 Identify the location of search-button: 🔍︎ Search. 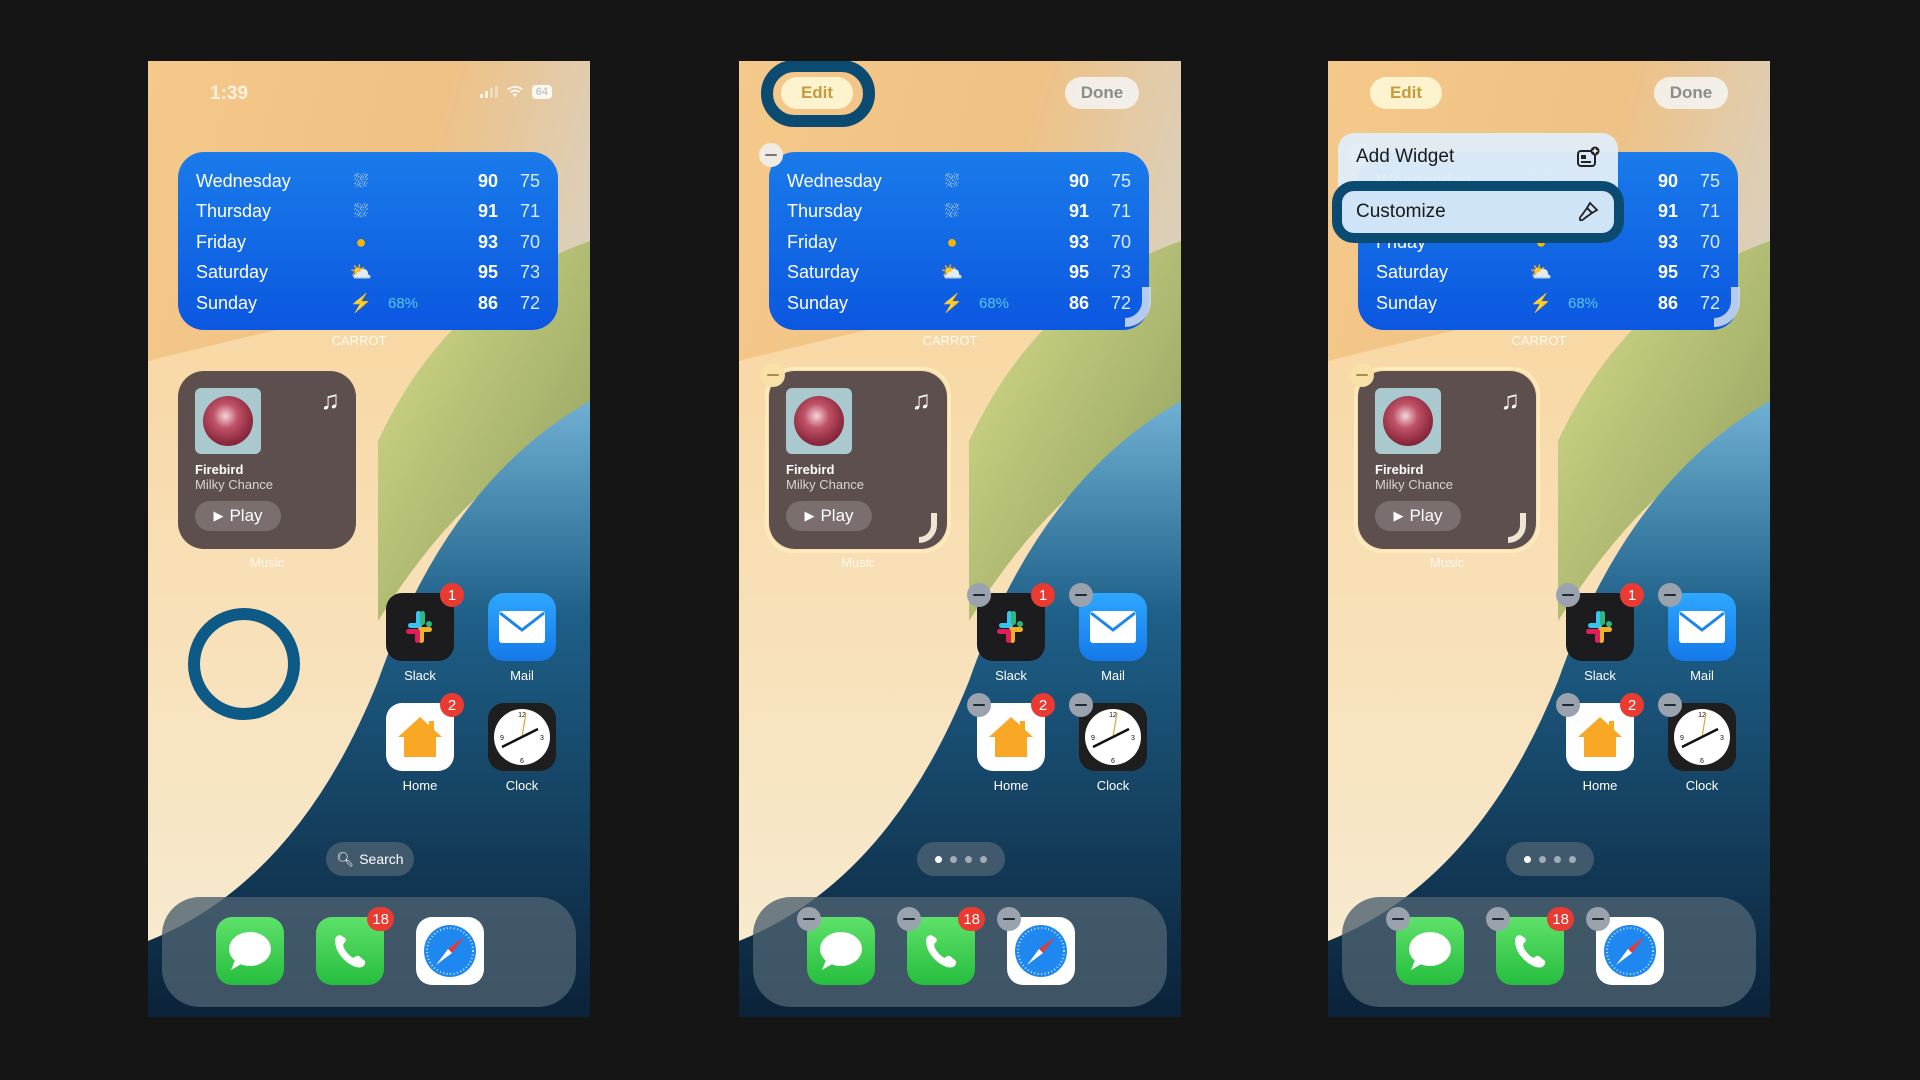
(370, 859).